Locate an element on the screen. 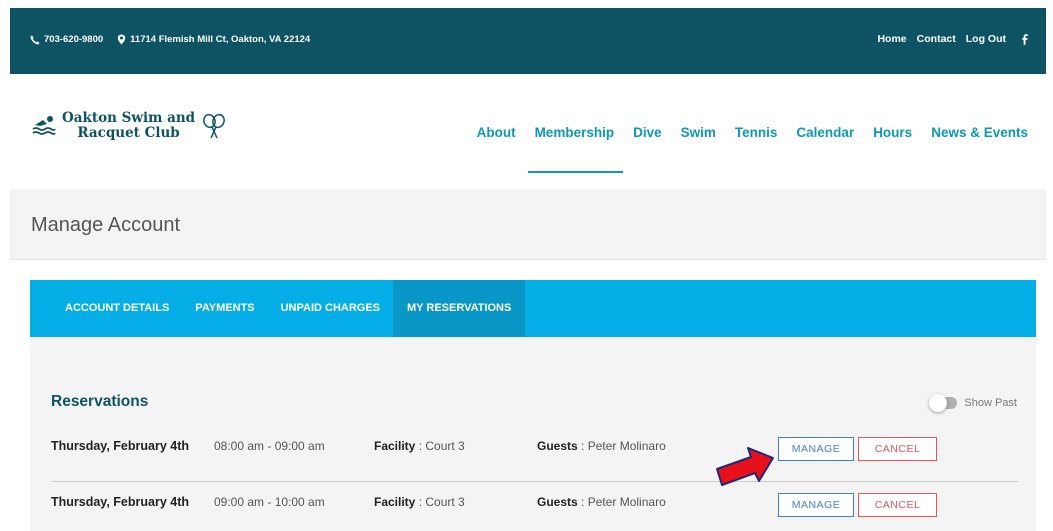 Image resolution: width=1053 pixels, height=531 pixels. tab-my-reservations: MY RESERVATIONS is located at coordinates (459, 308).